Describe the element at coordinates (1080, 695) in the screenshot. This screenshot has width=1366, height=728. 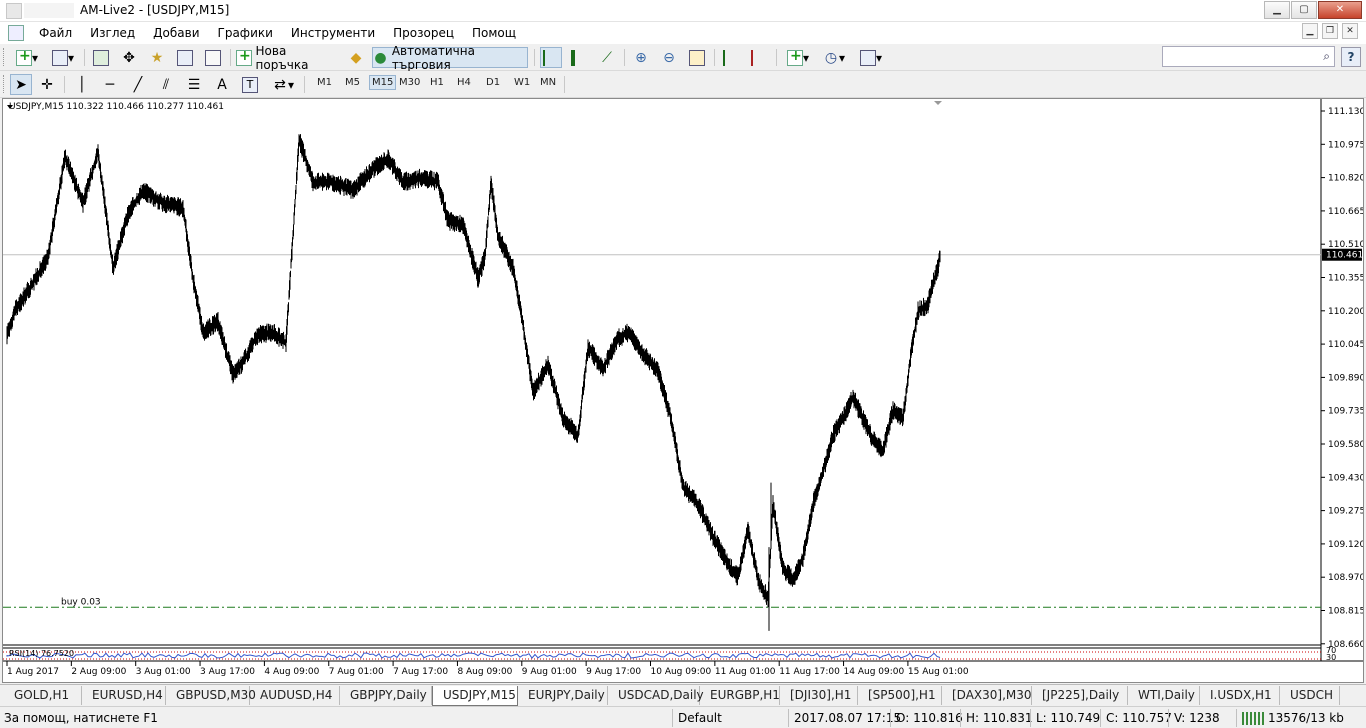
I see `chart-tab: [JP225],Daily` at that location.